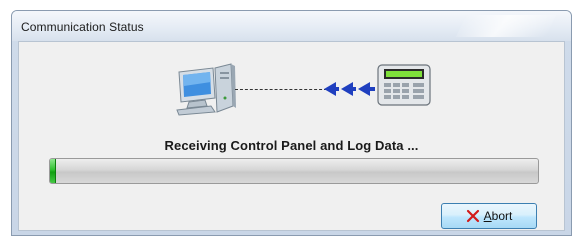 This screenshot has height=240, width=577. I want to click on control-panel-keypad-icon, so click(404, 85).